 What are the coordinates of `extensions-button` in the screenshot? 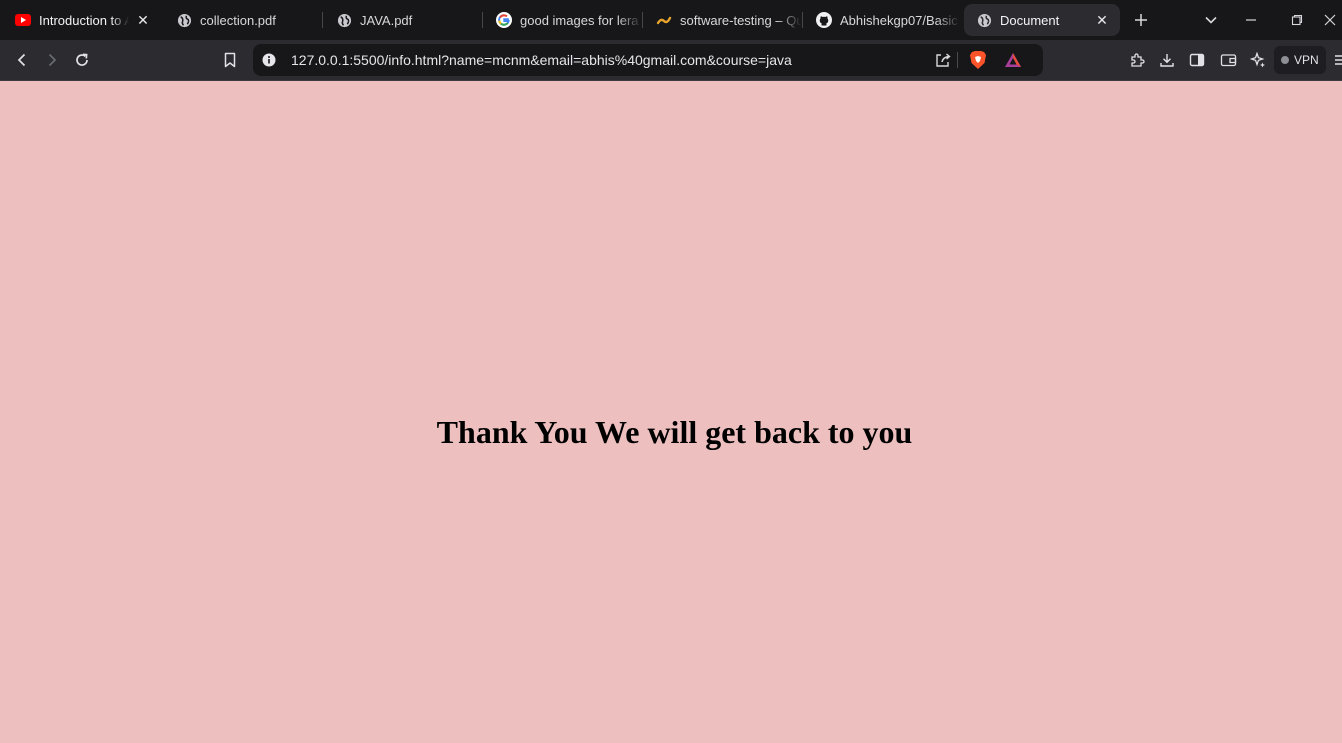 It's located at (1137, 60).